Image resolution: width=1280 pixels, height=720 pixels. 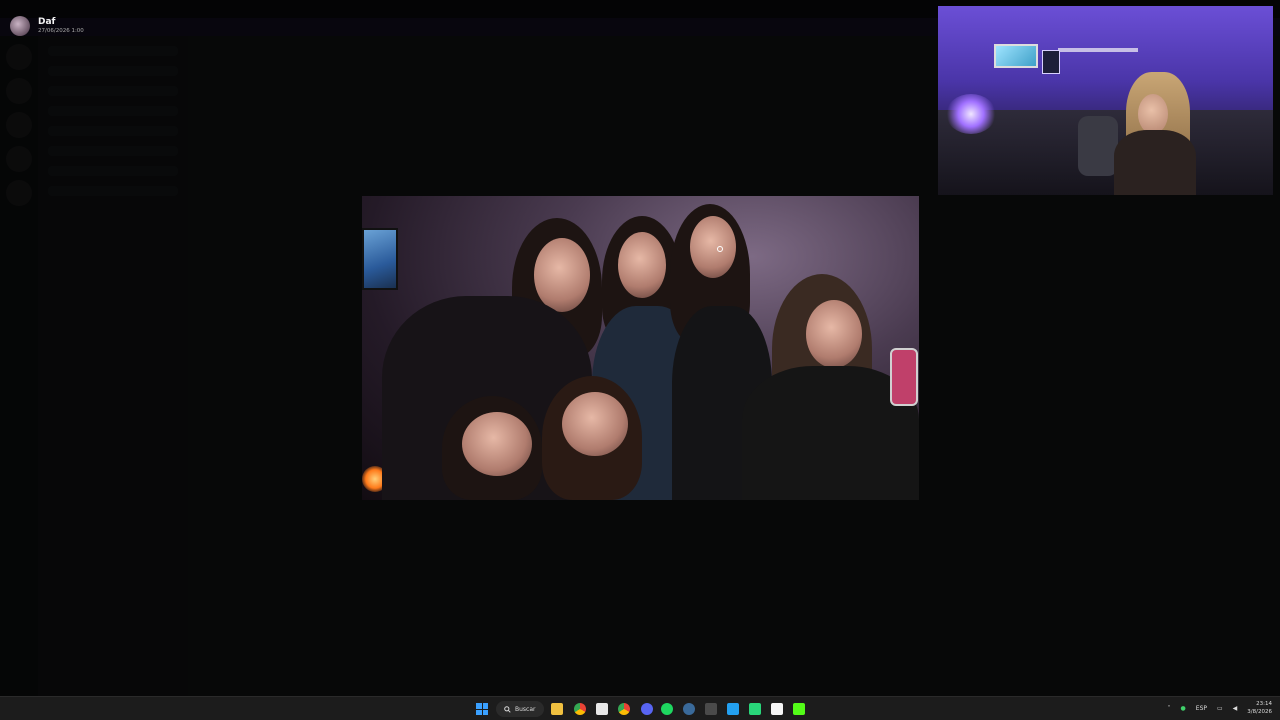 I want to click on taskbar-search: Buscar, so click(x=520, y=709).